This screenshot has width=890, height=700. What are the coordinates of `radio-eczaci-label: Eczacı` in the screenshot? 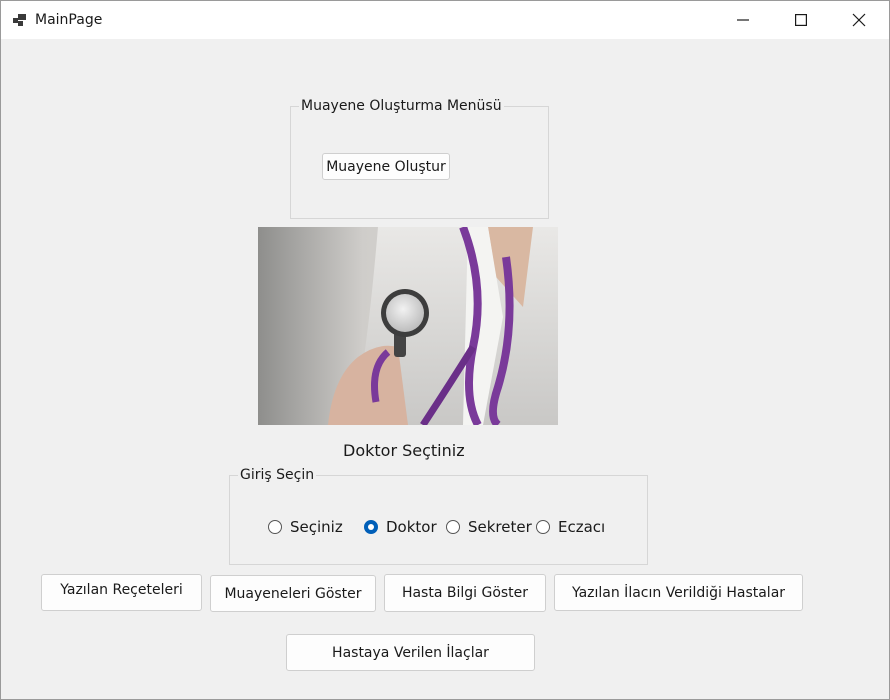 It's located at (582, 527).